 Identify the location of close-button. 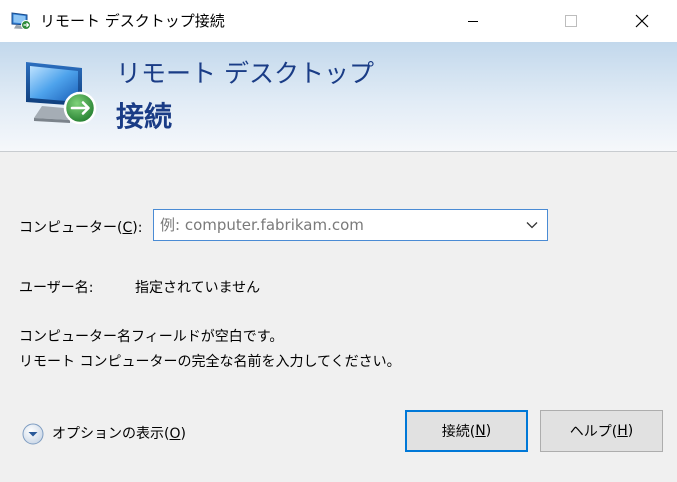
(642, 21).